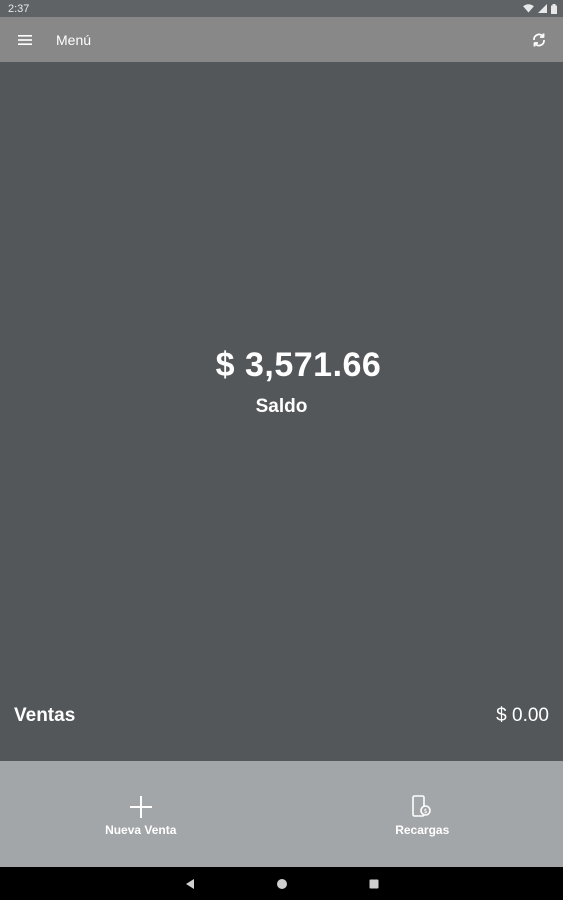 This screenshot has height=900, width=563. What do you see at coordinates (422, 807) in the screenshot?
I see `phone-recharge-icon: $` at bounding box center [422, 807].